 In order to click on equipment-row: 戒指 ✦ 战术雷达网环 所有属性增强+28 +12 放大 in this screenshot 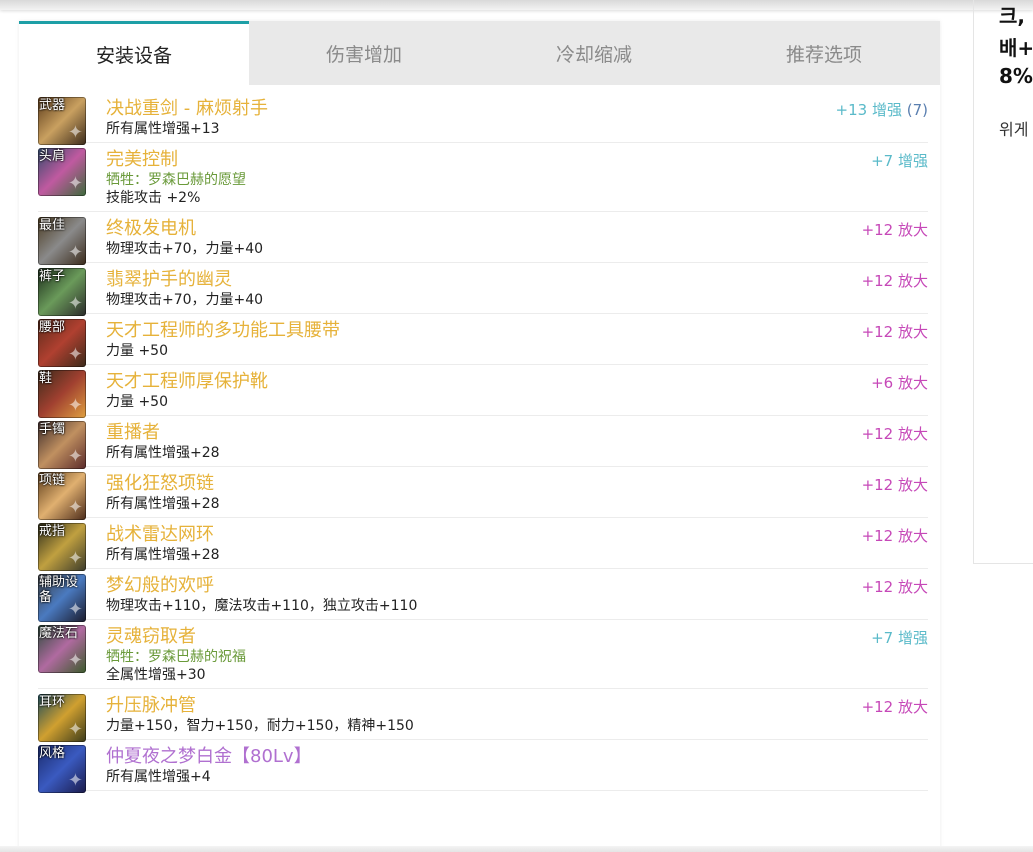, I will do `click(483, 544)`.